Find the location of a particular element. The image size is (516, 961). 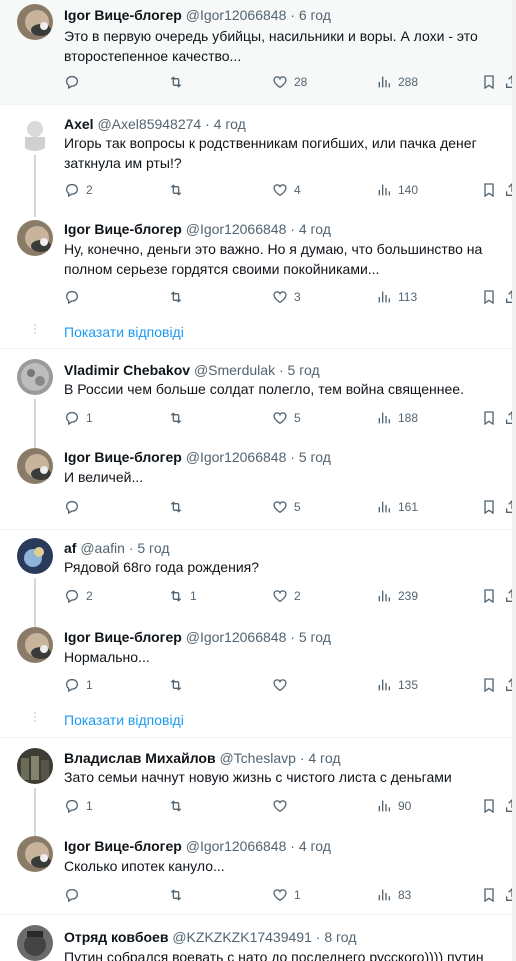

timestamp: 8 год is located at coordinates (340, 937).